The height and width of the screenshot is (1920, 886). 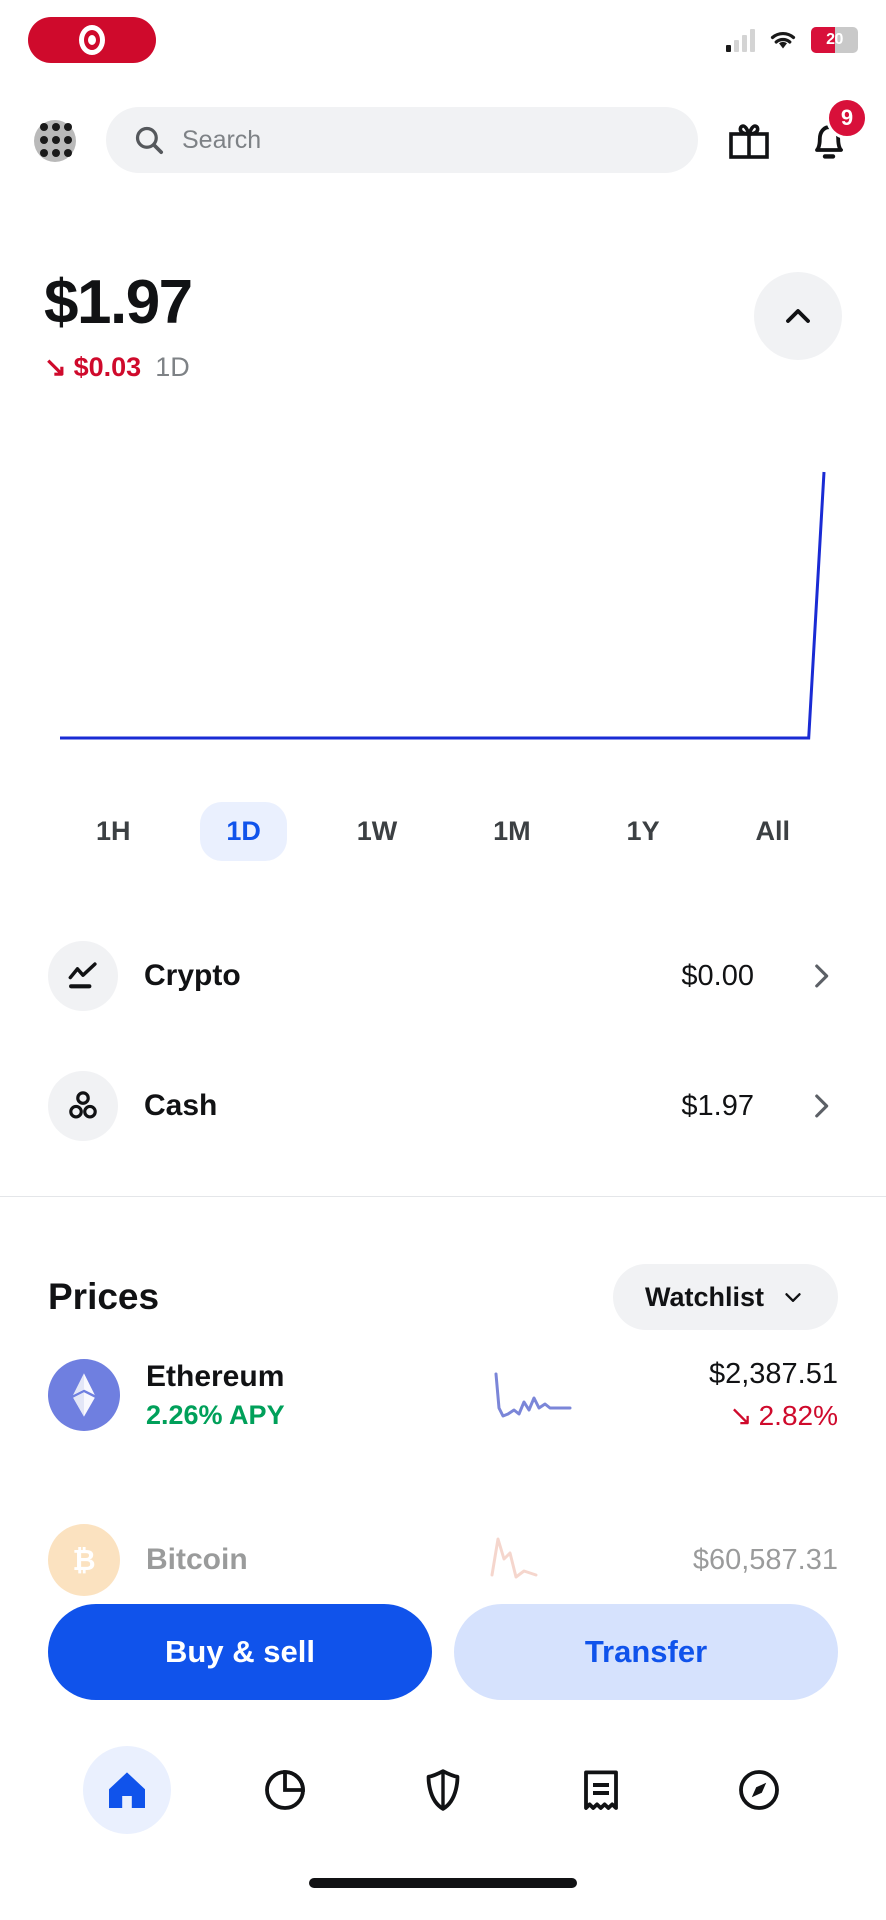 I want to click on coin-name-bitcoin: Bitcoin, so click(x=197, y=1559).